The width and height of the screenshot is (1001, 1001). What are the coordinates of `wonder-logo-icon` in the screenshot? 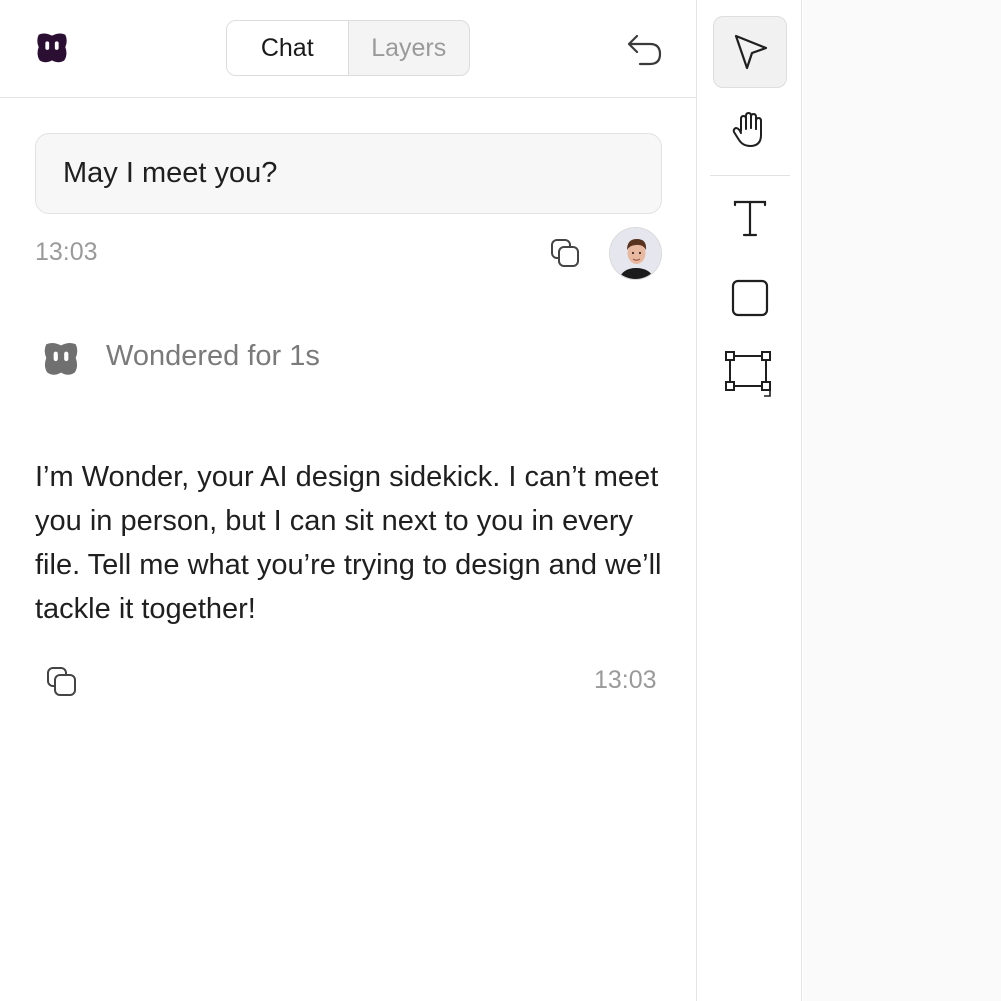 It's located at (52, 48).